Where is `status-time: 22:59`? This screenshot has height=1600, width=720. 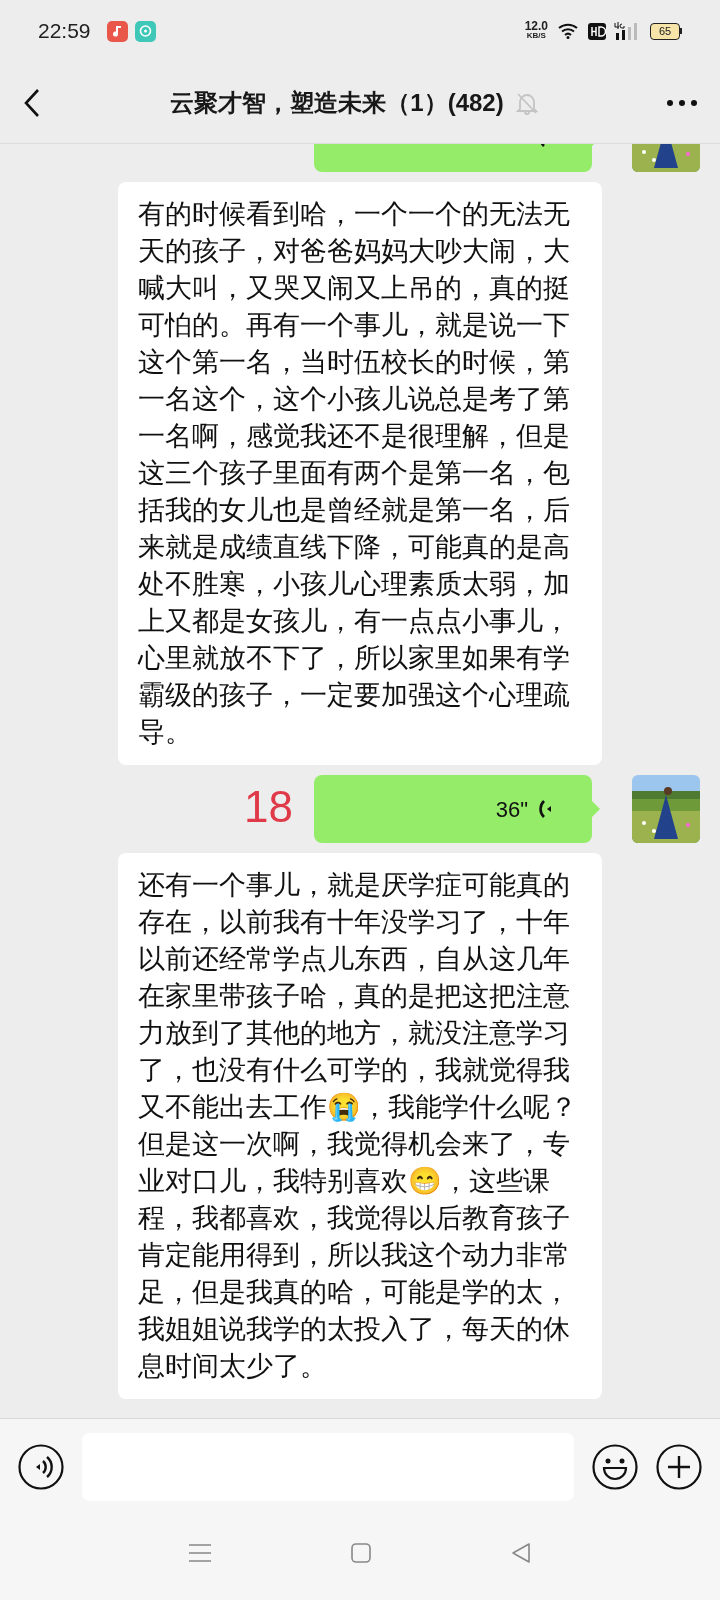 status-time: 22:59 is located at coordinates (64, 31).